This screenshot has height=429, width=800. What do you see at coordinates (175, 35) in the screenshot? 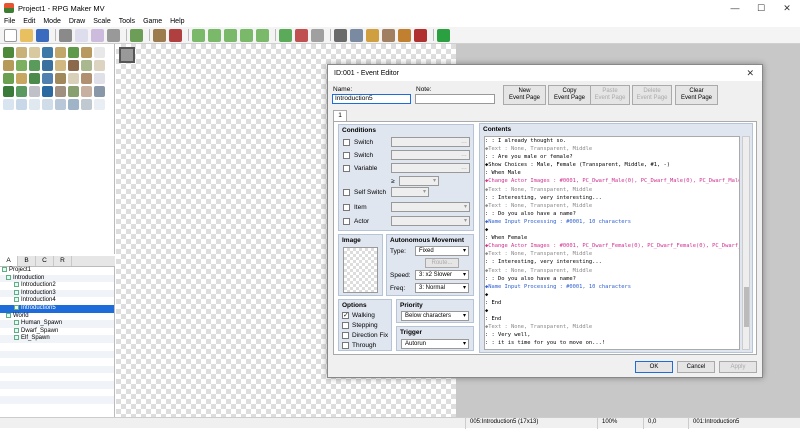
I see `event-mode-icon` at bounding box center [175, 35].